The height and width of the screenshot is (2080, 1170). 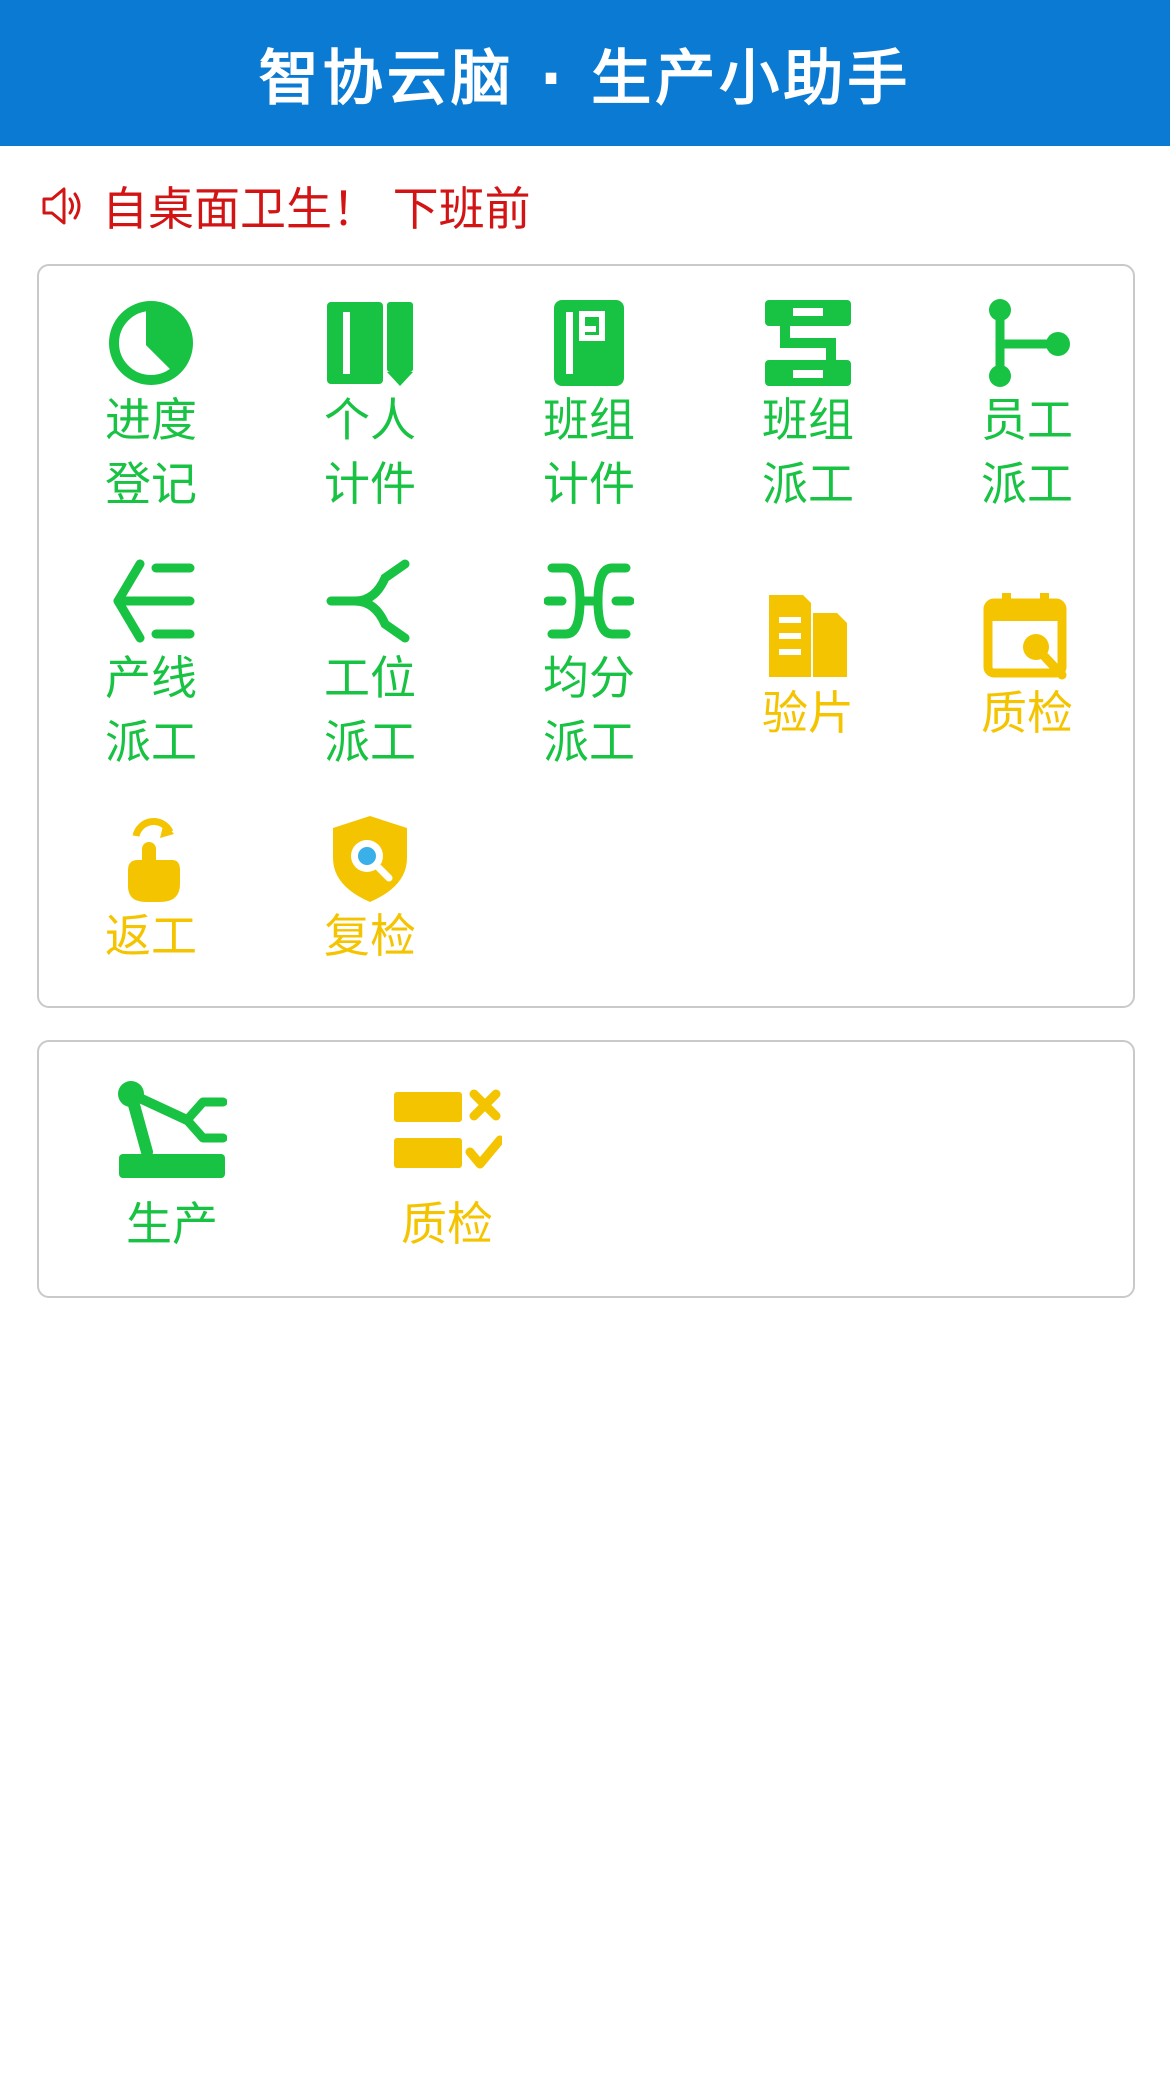 I want to click on shield-search-icon, so click(x=370, y=859).